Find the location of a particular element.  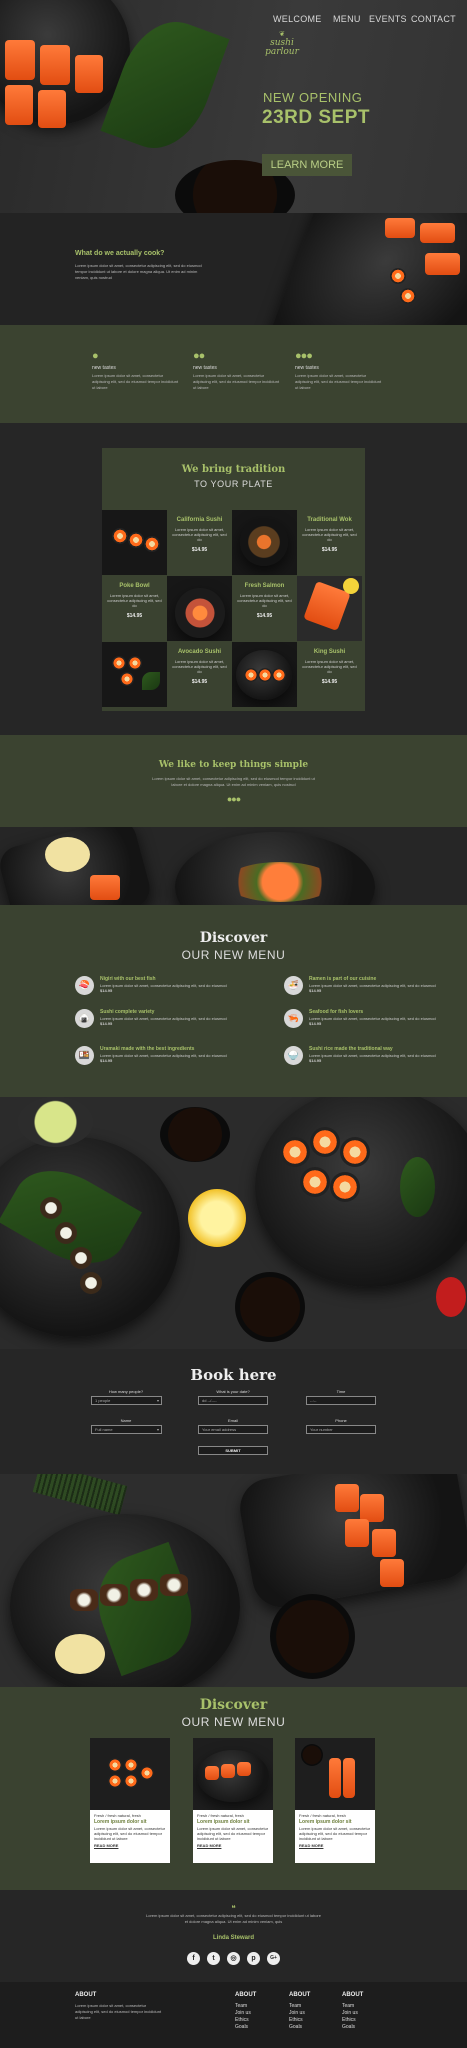

phone-label: Phone is located at coordinates (341, 1420).